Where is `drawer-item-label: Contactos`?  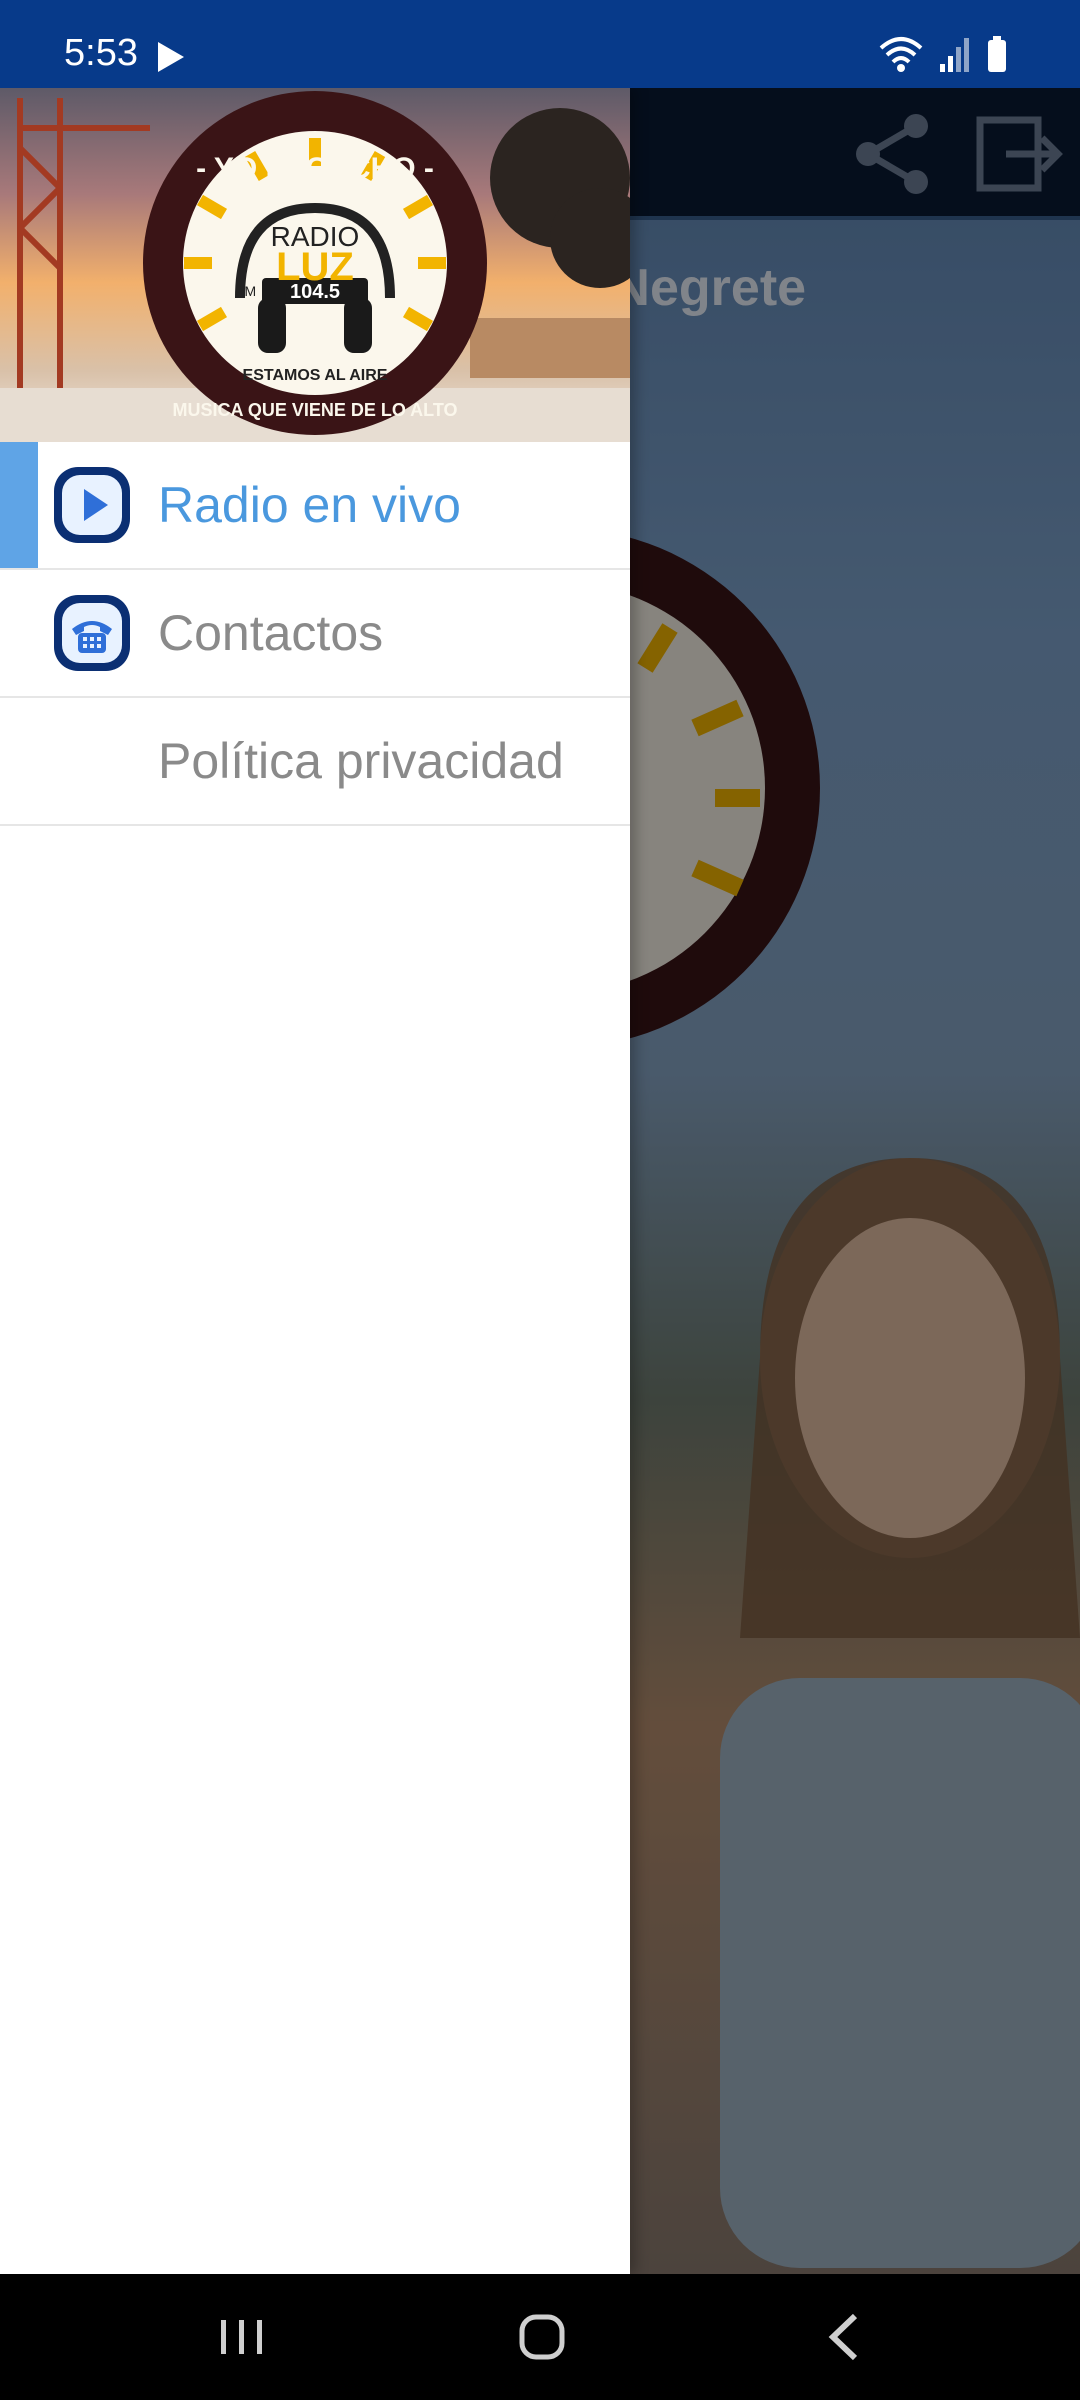
drawer-item-label: Contactos is located at coordinates (271, 633).